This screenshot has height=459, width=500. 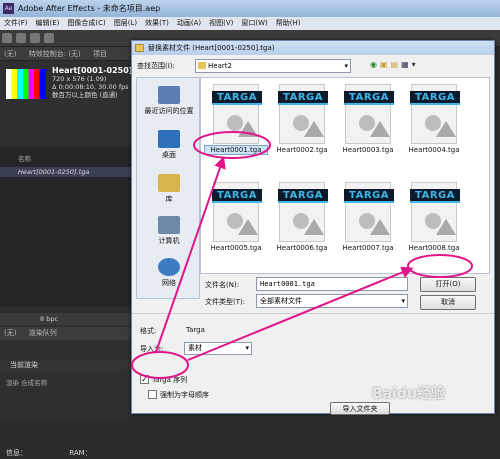 I want to click on libraries-icon, so click(x=169, y=183).